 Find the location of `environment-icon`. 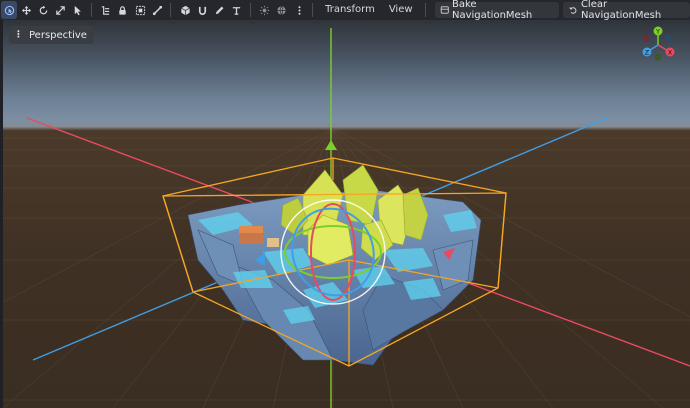

environment-icon is located at coordinates (282, 10).